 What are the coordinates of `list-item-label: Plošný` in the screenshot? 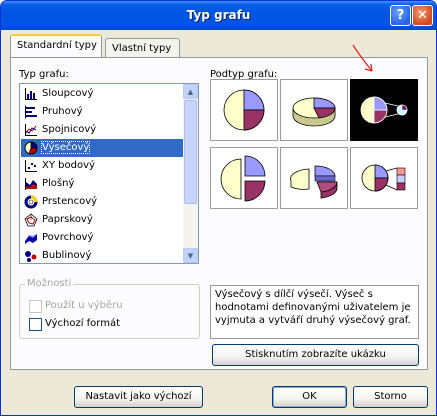 It's located at (58, 183).